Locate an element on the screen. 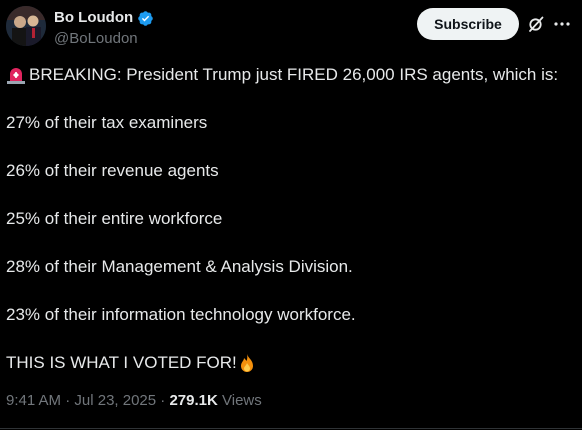  fire-icon is located at coordinates (247, 363).